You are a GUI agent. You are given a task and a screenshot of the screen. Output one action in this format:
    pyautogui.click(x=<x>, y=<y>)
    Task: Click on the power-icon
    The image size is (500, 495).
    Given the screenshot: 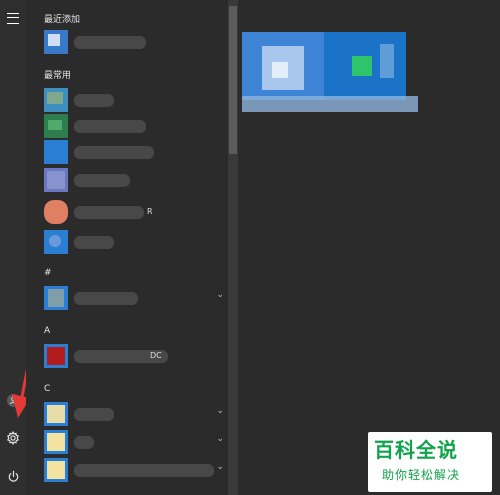 What is the action you would take?
    pyautogui.click(x=13, y=476)
    